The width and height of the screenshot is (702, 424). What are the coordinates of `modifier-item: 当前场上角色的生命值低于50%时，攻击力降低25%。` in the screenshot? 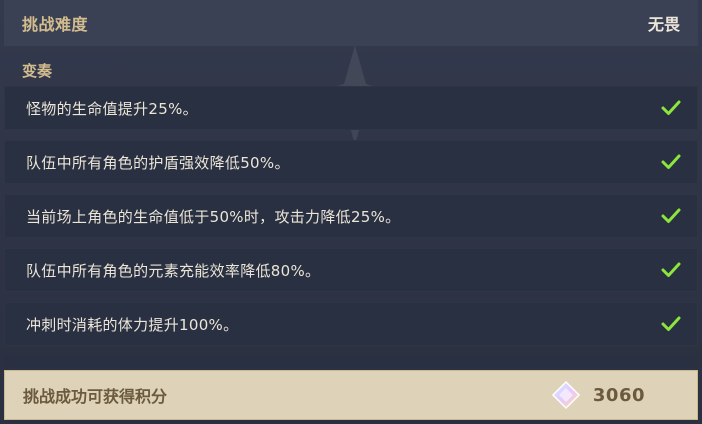 It's located at (351, 216).